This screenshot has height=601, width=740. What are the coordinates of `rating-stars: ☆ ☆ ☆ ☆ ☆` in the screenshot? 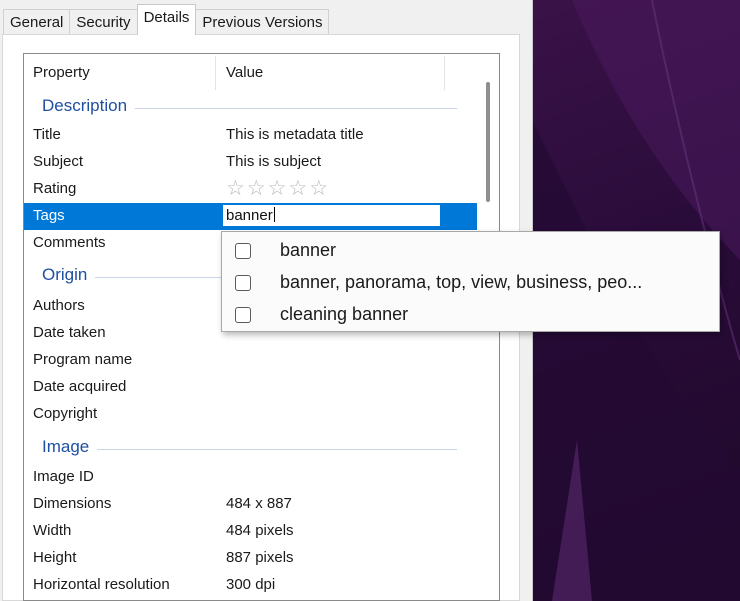 It's located at (277, 188).